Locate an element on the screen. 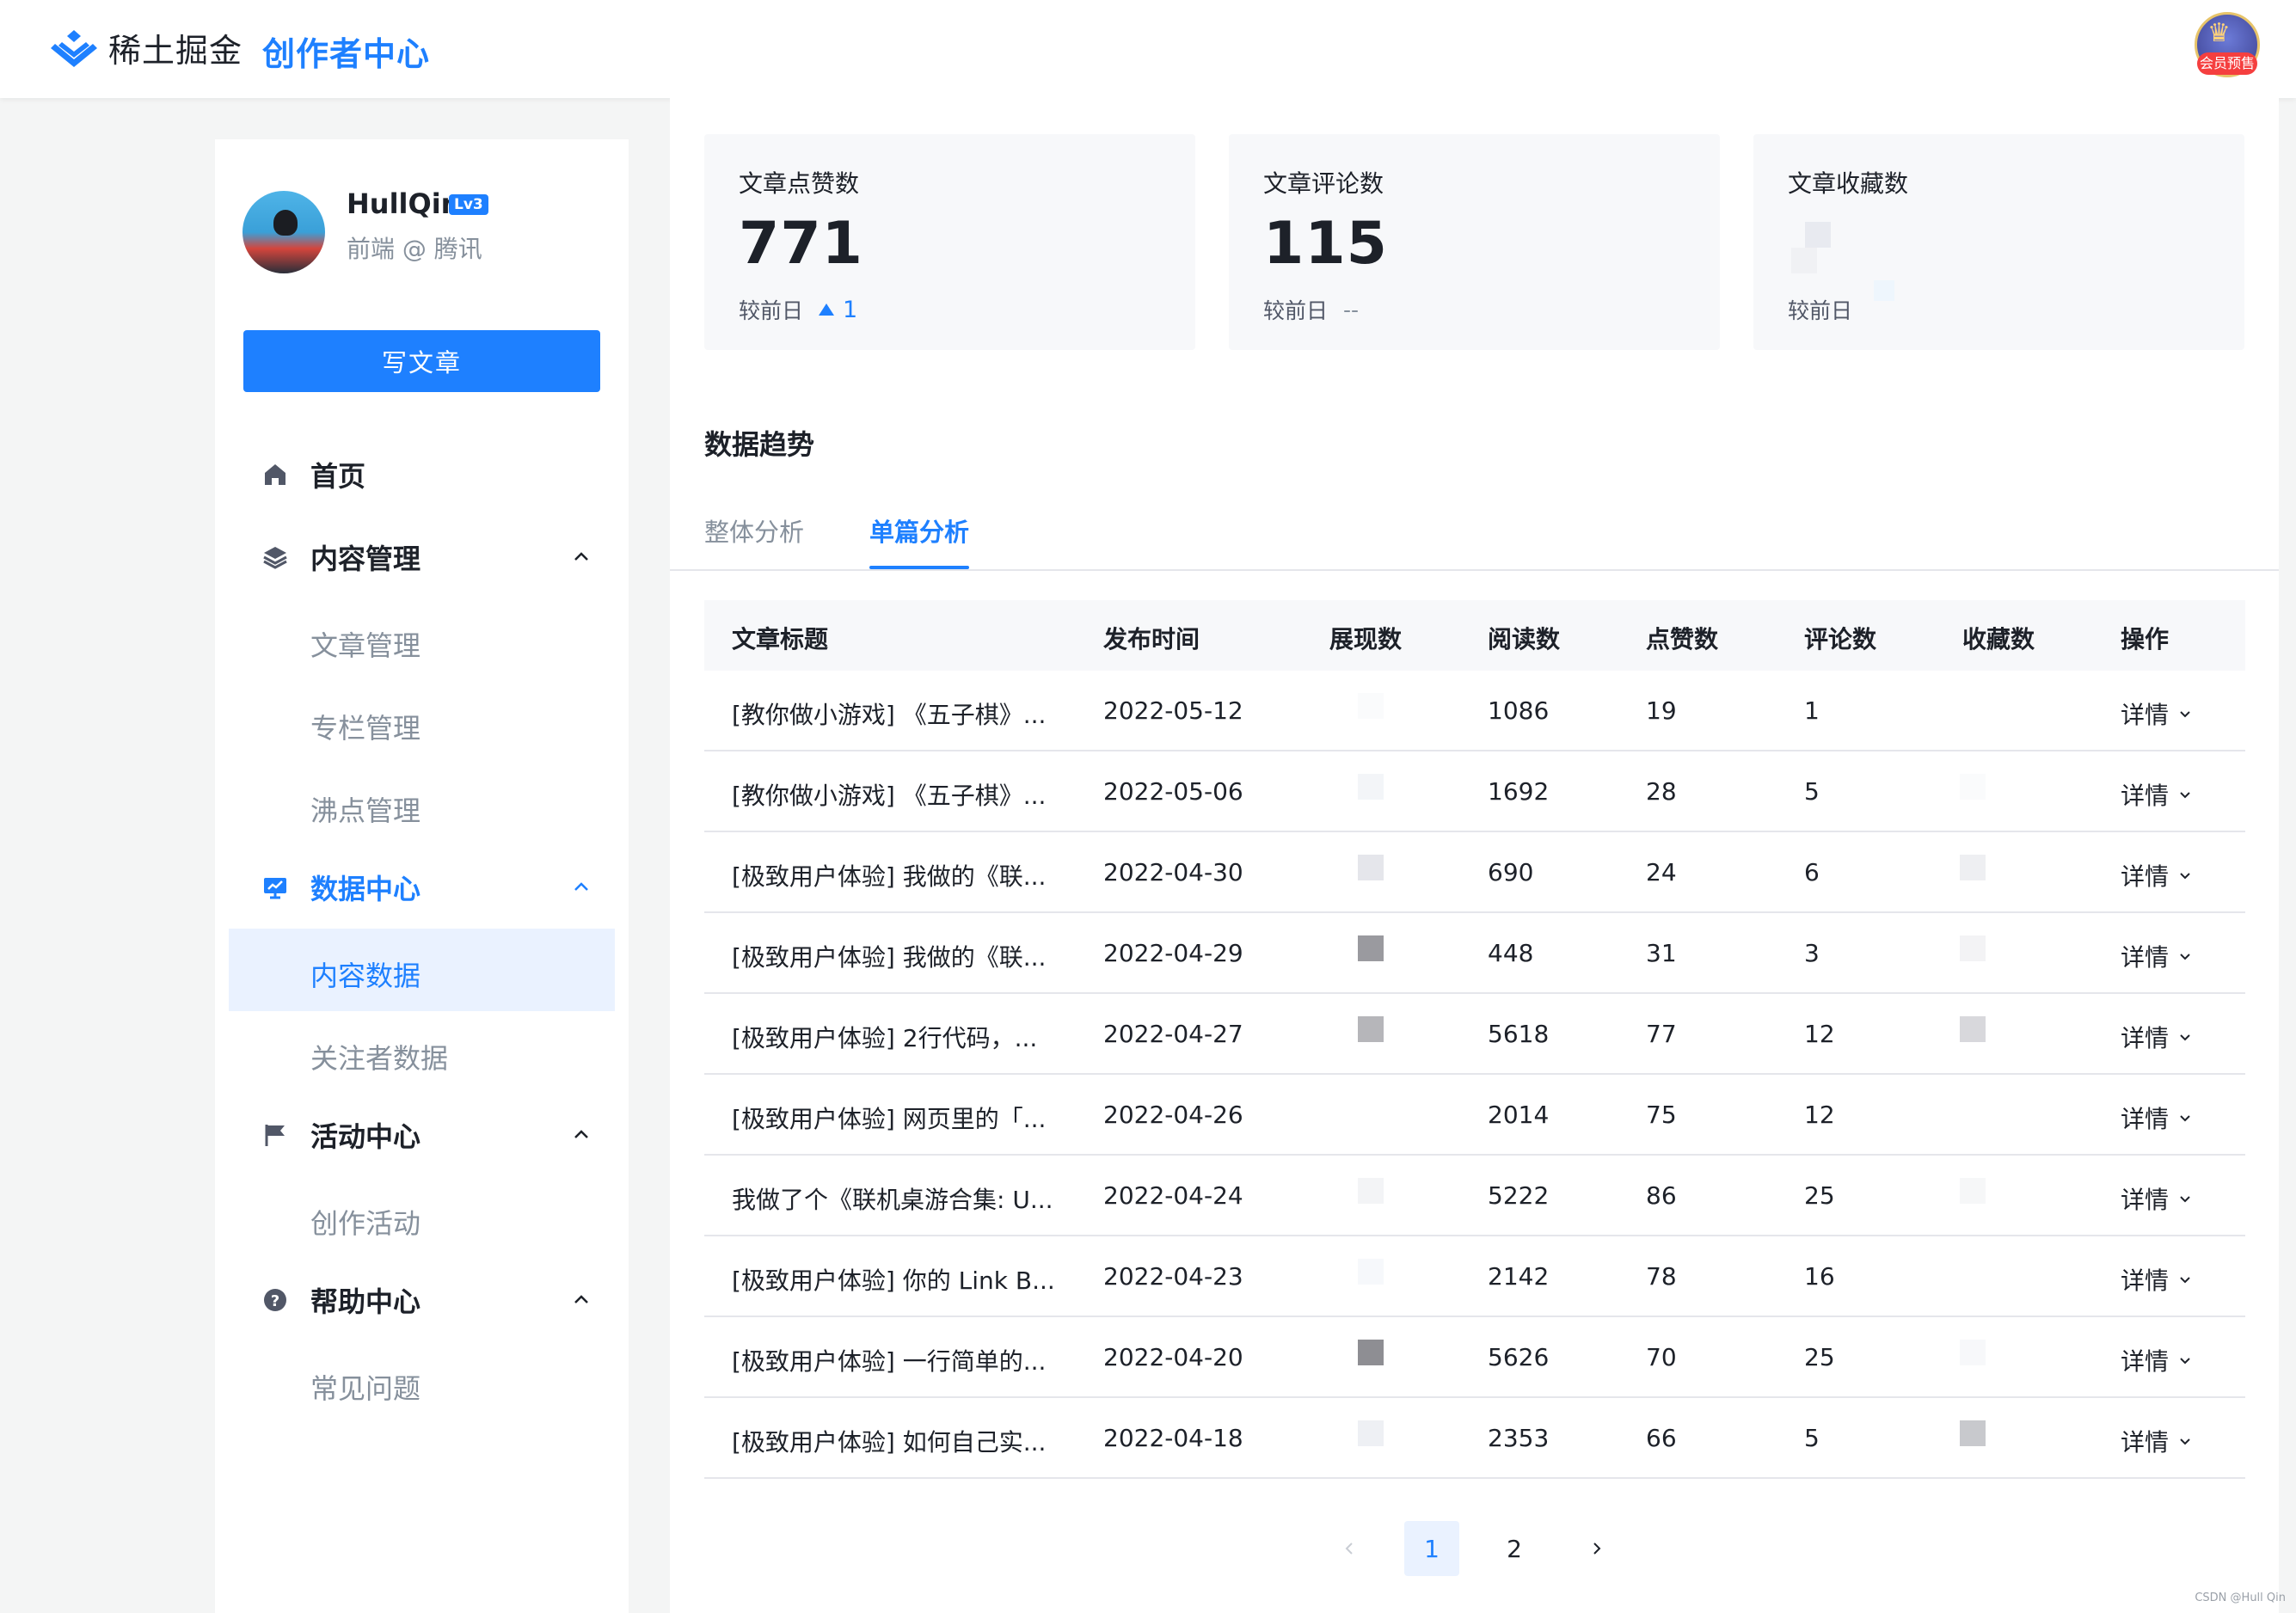 The image size is (2296, 1613). nav-help-center: ? 帮助中心 is located at coordinates (422, 1300).